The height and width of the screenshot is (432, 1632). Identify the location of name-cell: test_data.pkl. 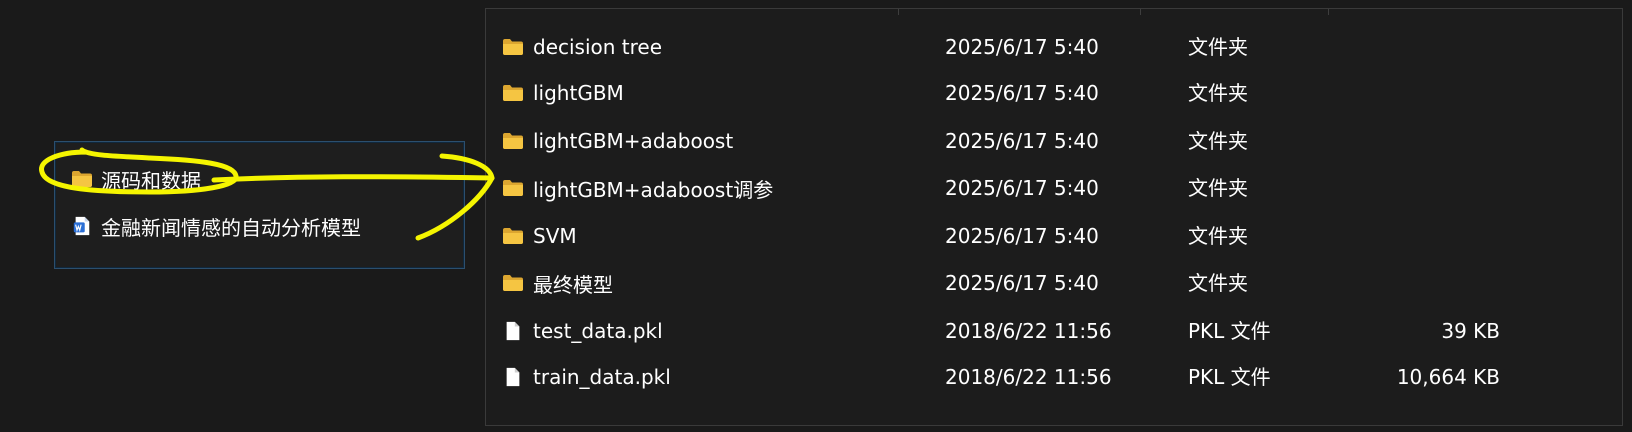
(582, 331).